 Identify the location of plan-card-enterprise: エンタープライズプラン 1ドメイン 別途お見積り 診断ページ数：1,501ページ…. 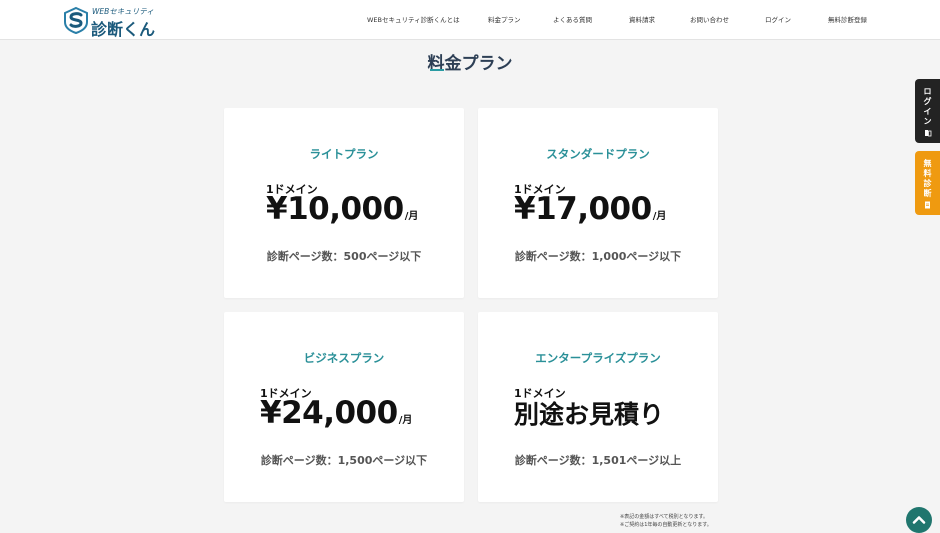
(598, 407).